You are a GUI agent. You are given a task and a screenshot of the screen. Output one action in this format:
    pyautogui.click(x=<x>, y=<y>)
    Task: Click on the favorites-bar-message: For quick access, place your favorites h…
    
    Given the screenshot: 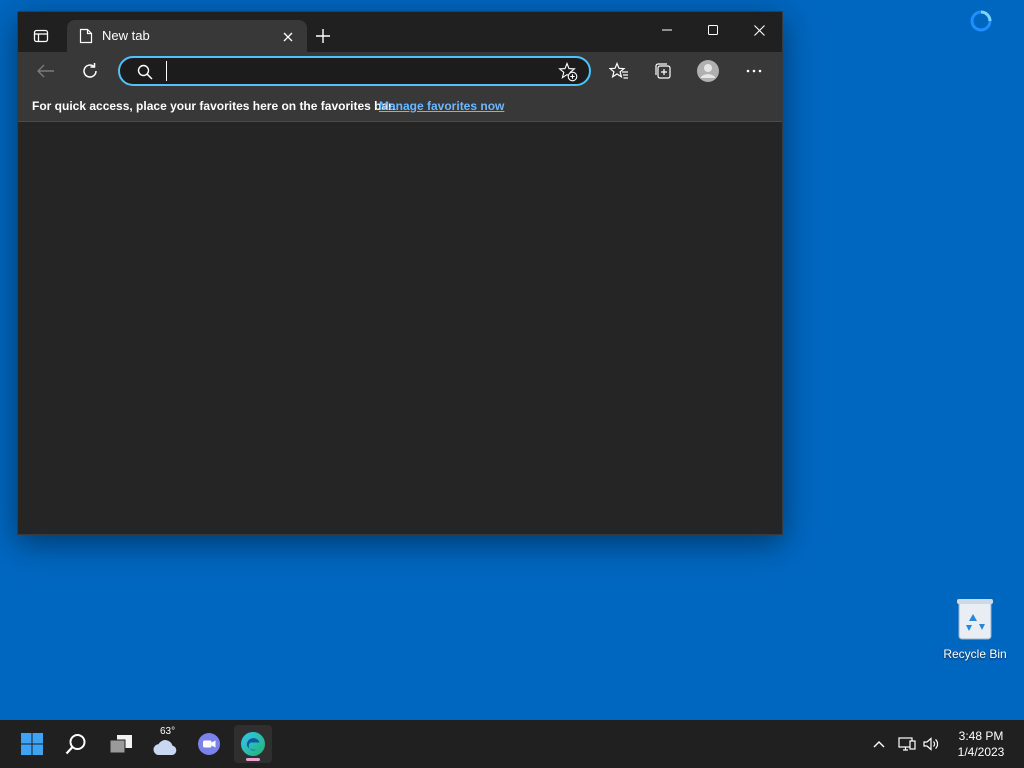 What is the action you would take?
    pyautogui.click(x=214, y=106)
    